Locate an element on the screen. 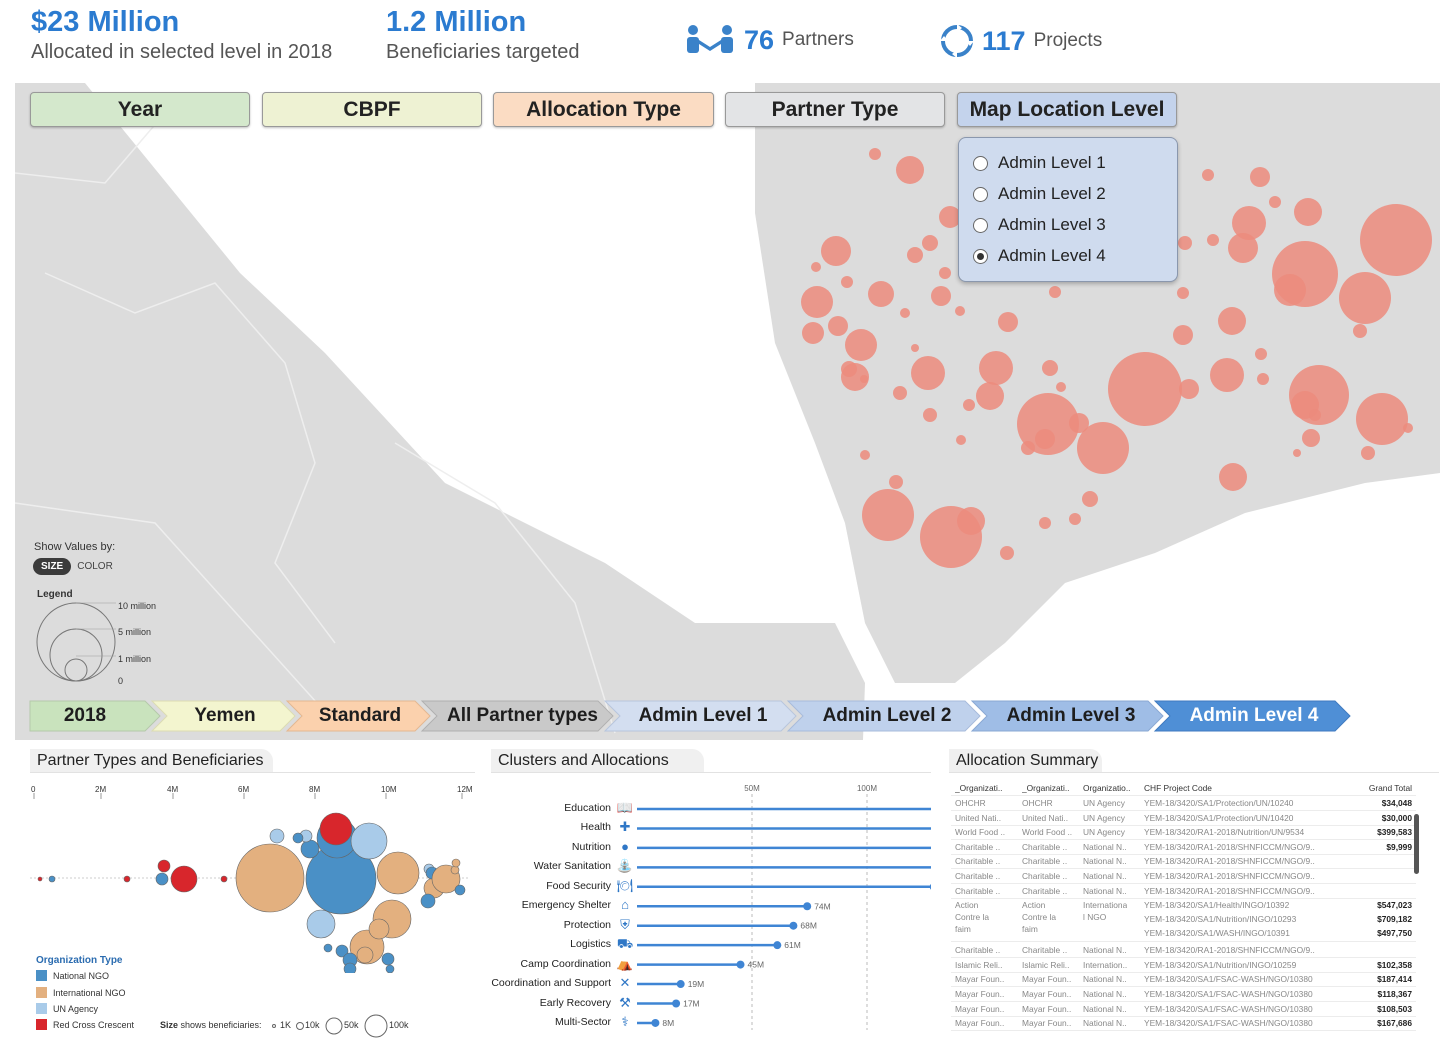 This screenshot has width=1456, height=1045. size-toggle: SIZE is located at coordinates (52, 566).